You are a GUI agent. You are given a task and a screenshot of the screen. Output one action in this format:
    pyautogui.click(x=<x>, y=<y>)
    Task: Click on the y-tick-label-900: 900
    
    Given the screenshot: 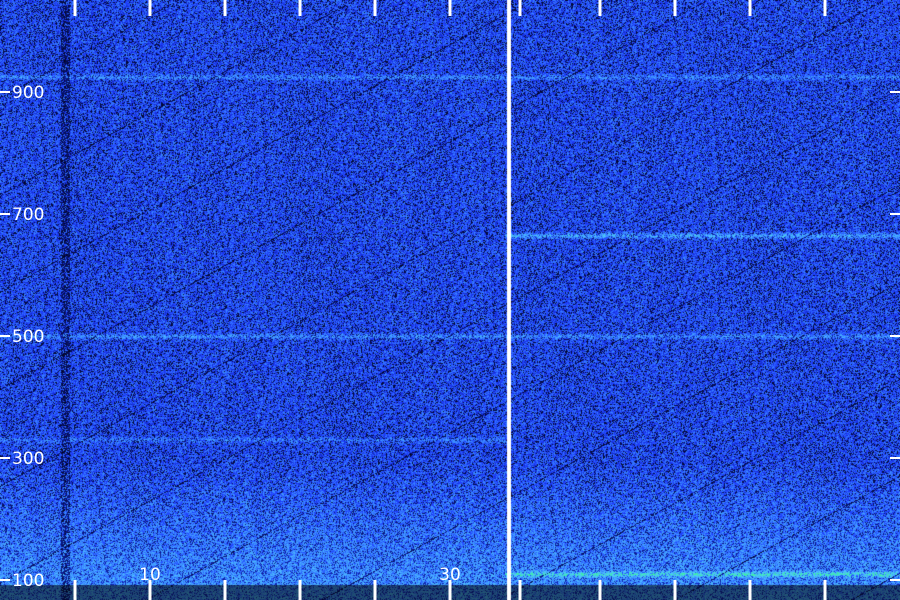 What is the action you would take?
    pyautogui.click(x=28, y=93)
    